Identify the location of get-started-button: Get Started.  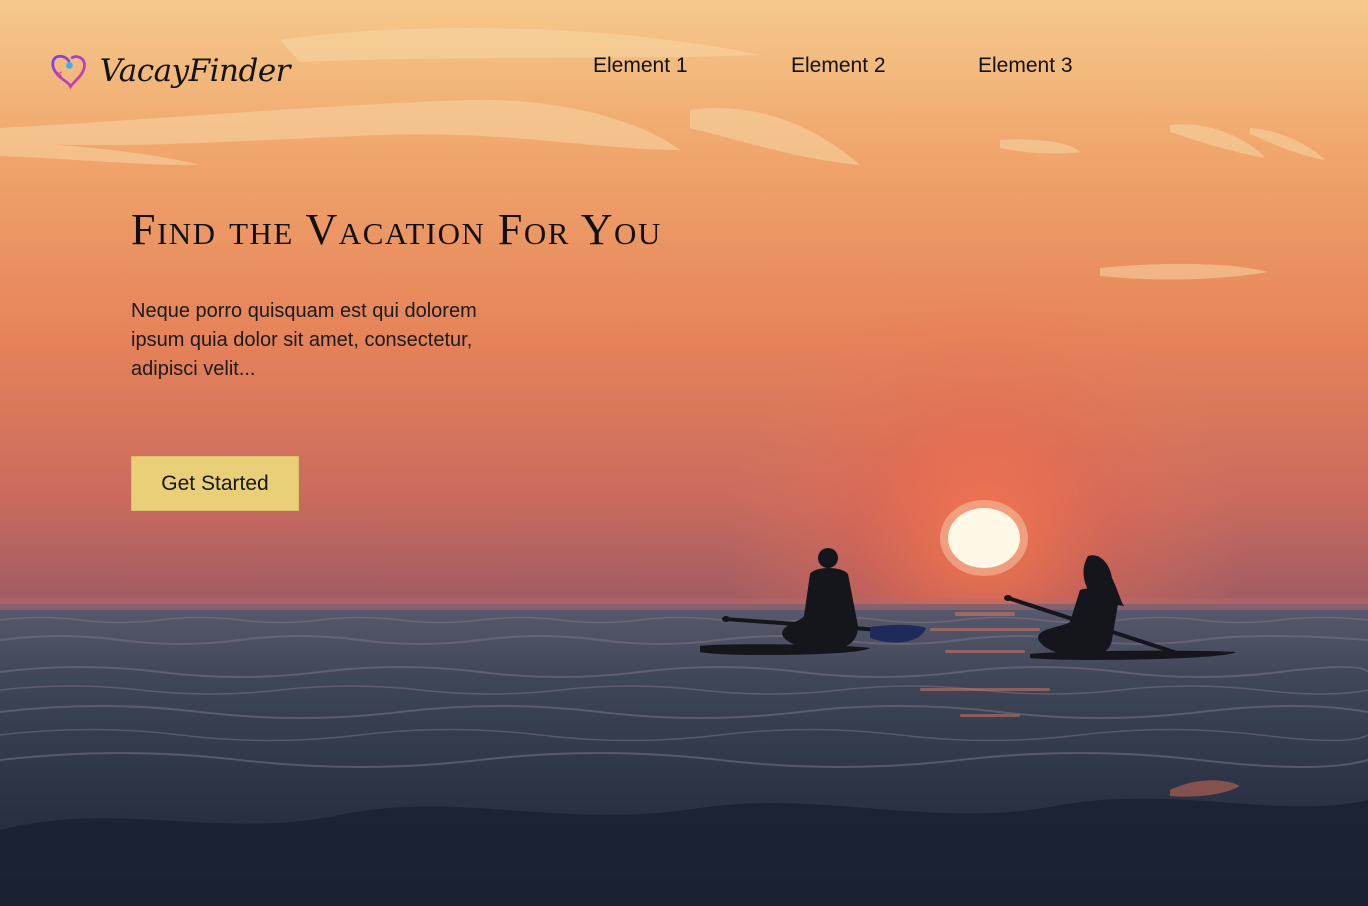
(215, 483).